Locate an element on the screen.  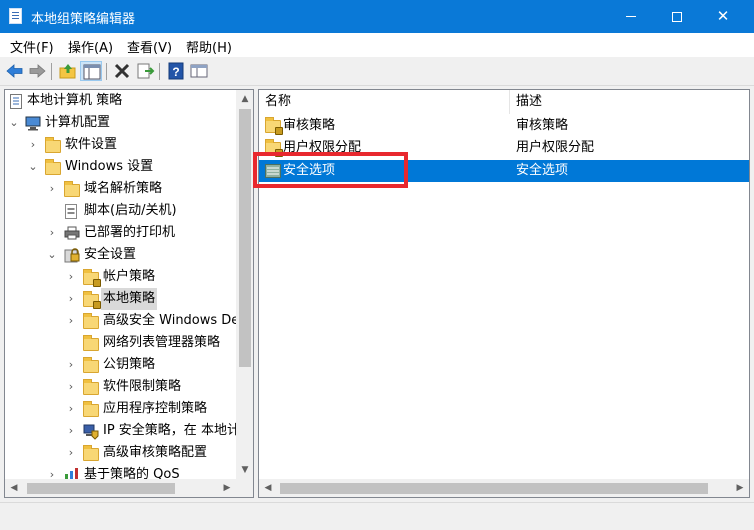
tree-item-public-key: › 公钥策略 is located at coordinates (120, 365).